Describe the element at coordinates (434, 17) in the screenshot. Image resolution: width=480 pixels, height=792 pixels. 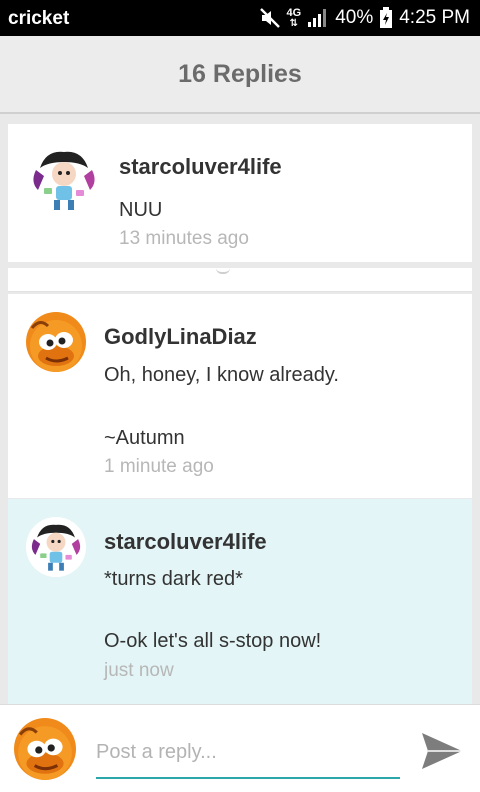
I see `clock: 4:25 PM` at that location.